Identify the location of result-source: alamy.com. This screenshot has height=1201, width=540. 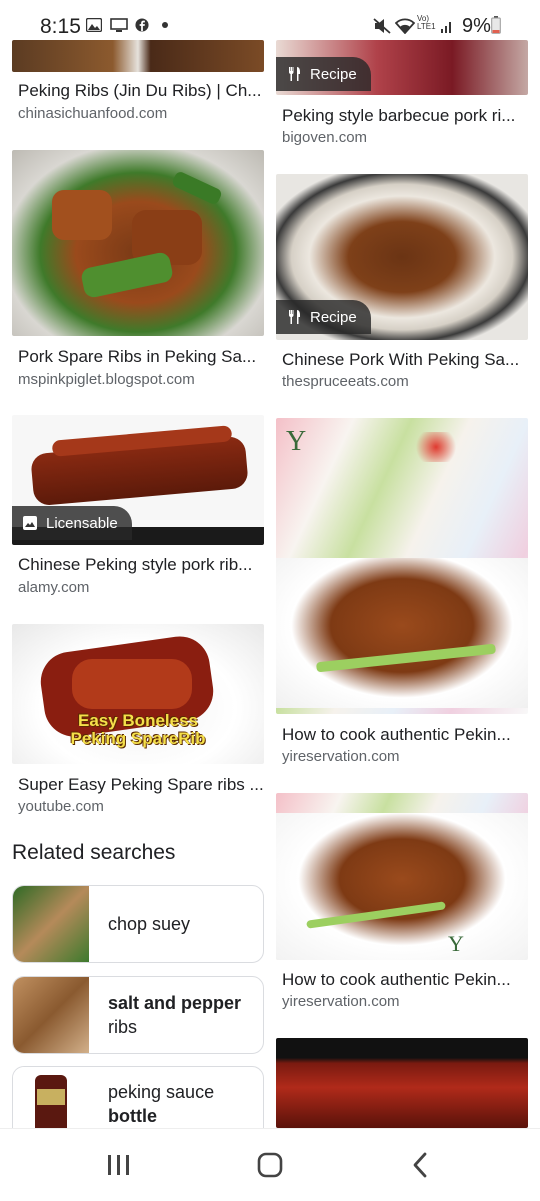
(53, 587).